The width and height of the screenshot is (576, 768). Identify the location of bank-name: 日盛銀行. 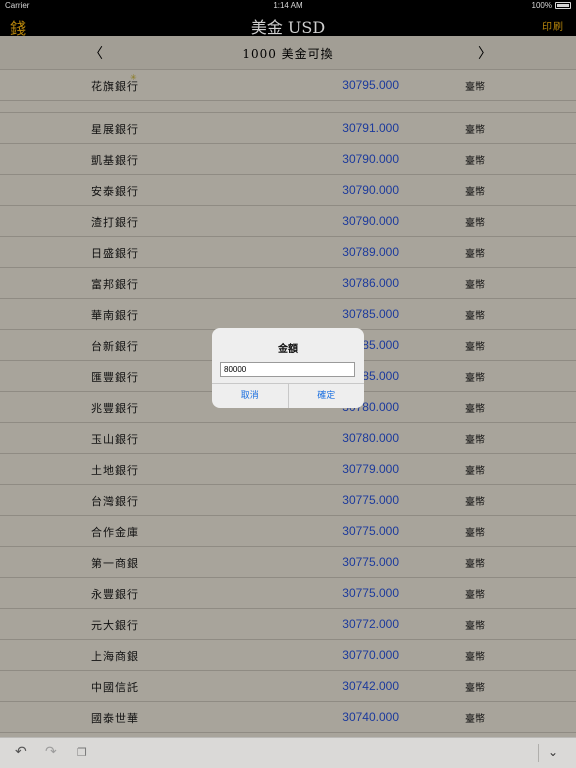
(115, 253).